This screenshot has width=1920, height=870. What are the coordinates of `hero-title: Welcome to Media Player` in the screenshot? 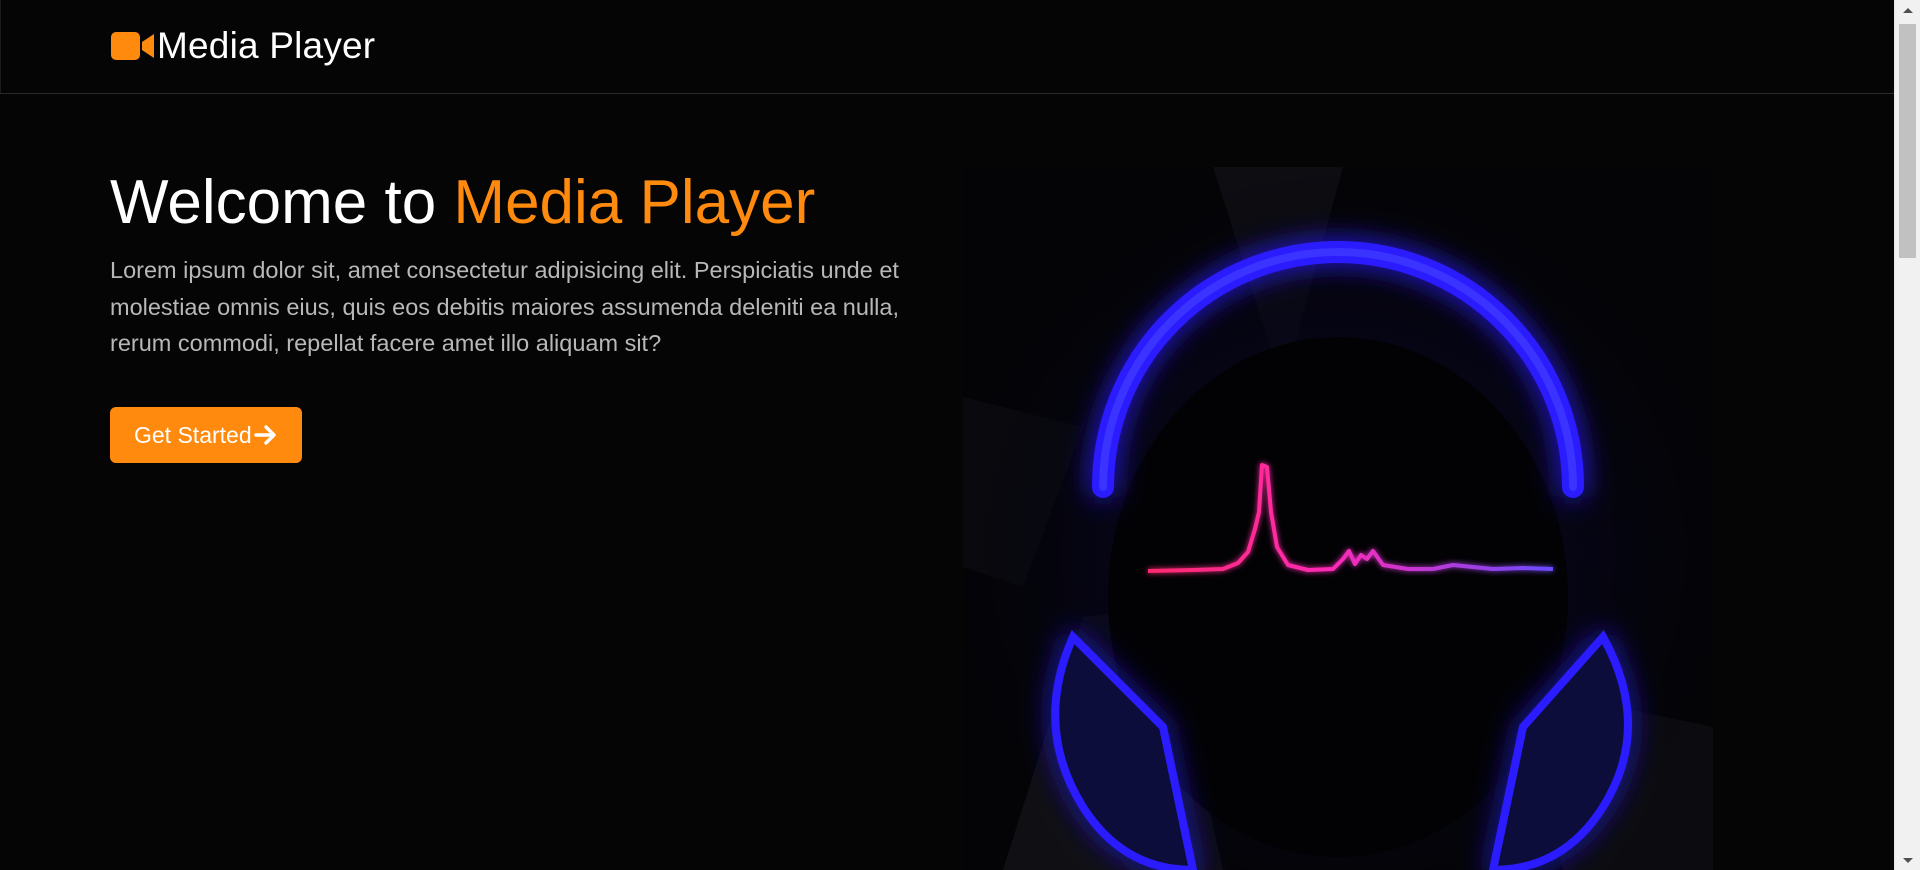 It's located at (462, 203).